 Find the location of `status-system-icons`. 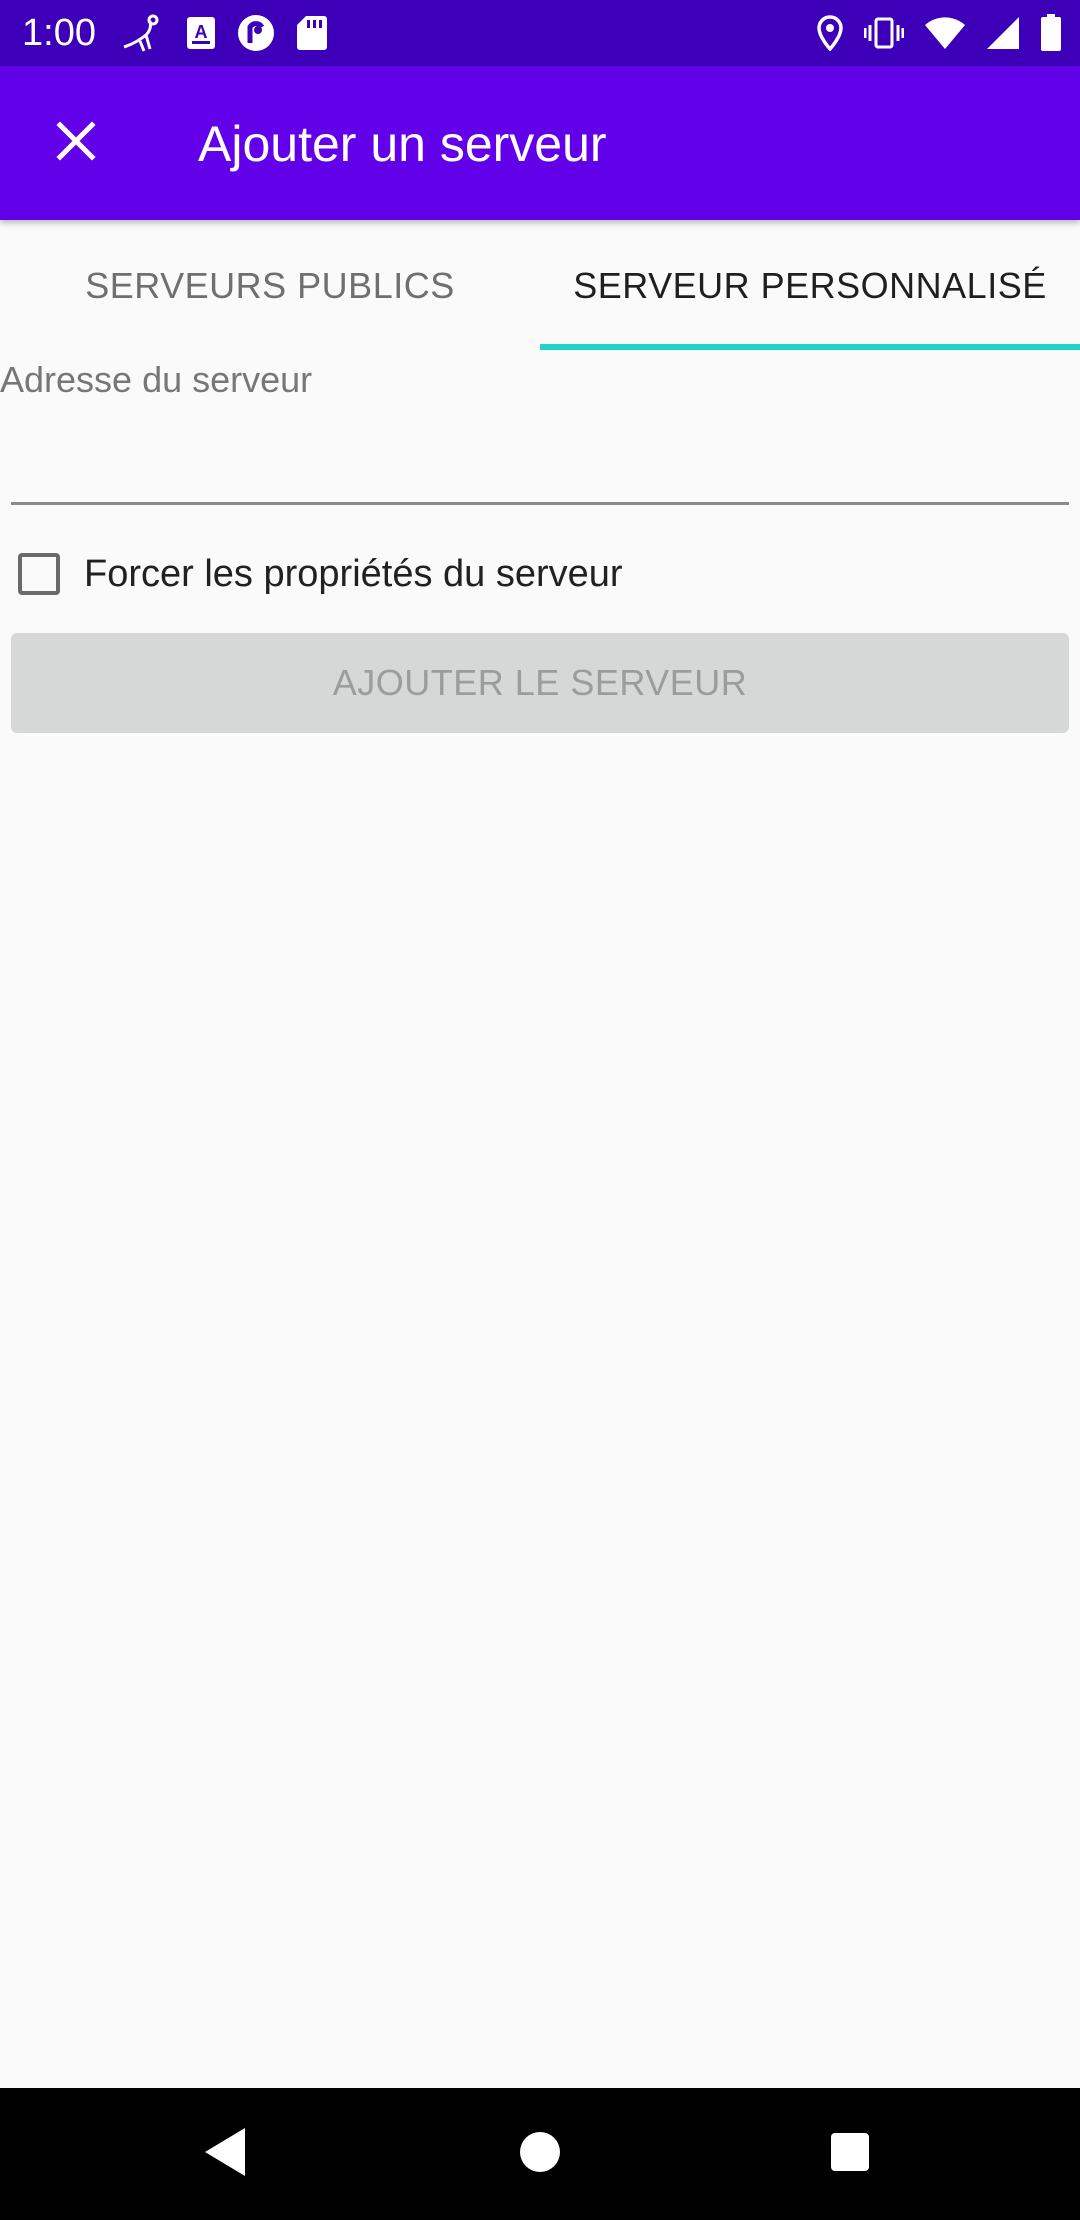

status-system-icons is located at coordinates (939, 33).